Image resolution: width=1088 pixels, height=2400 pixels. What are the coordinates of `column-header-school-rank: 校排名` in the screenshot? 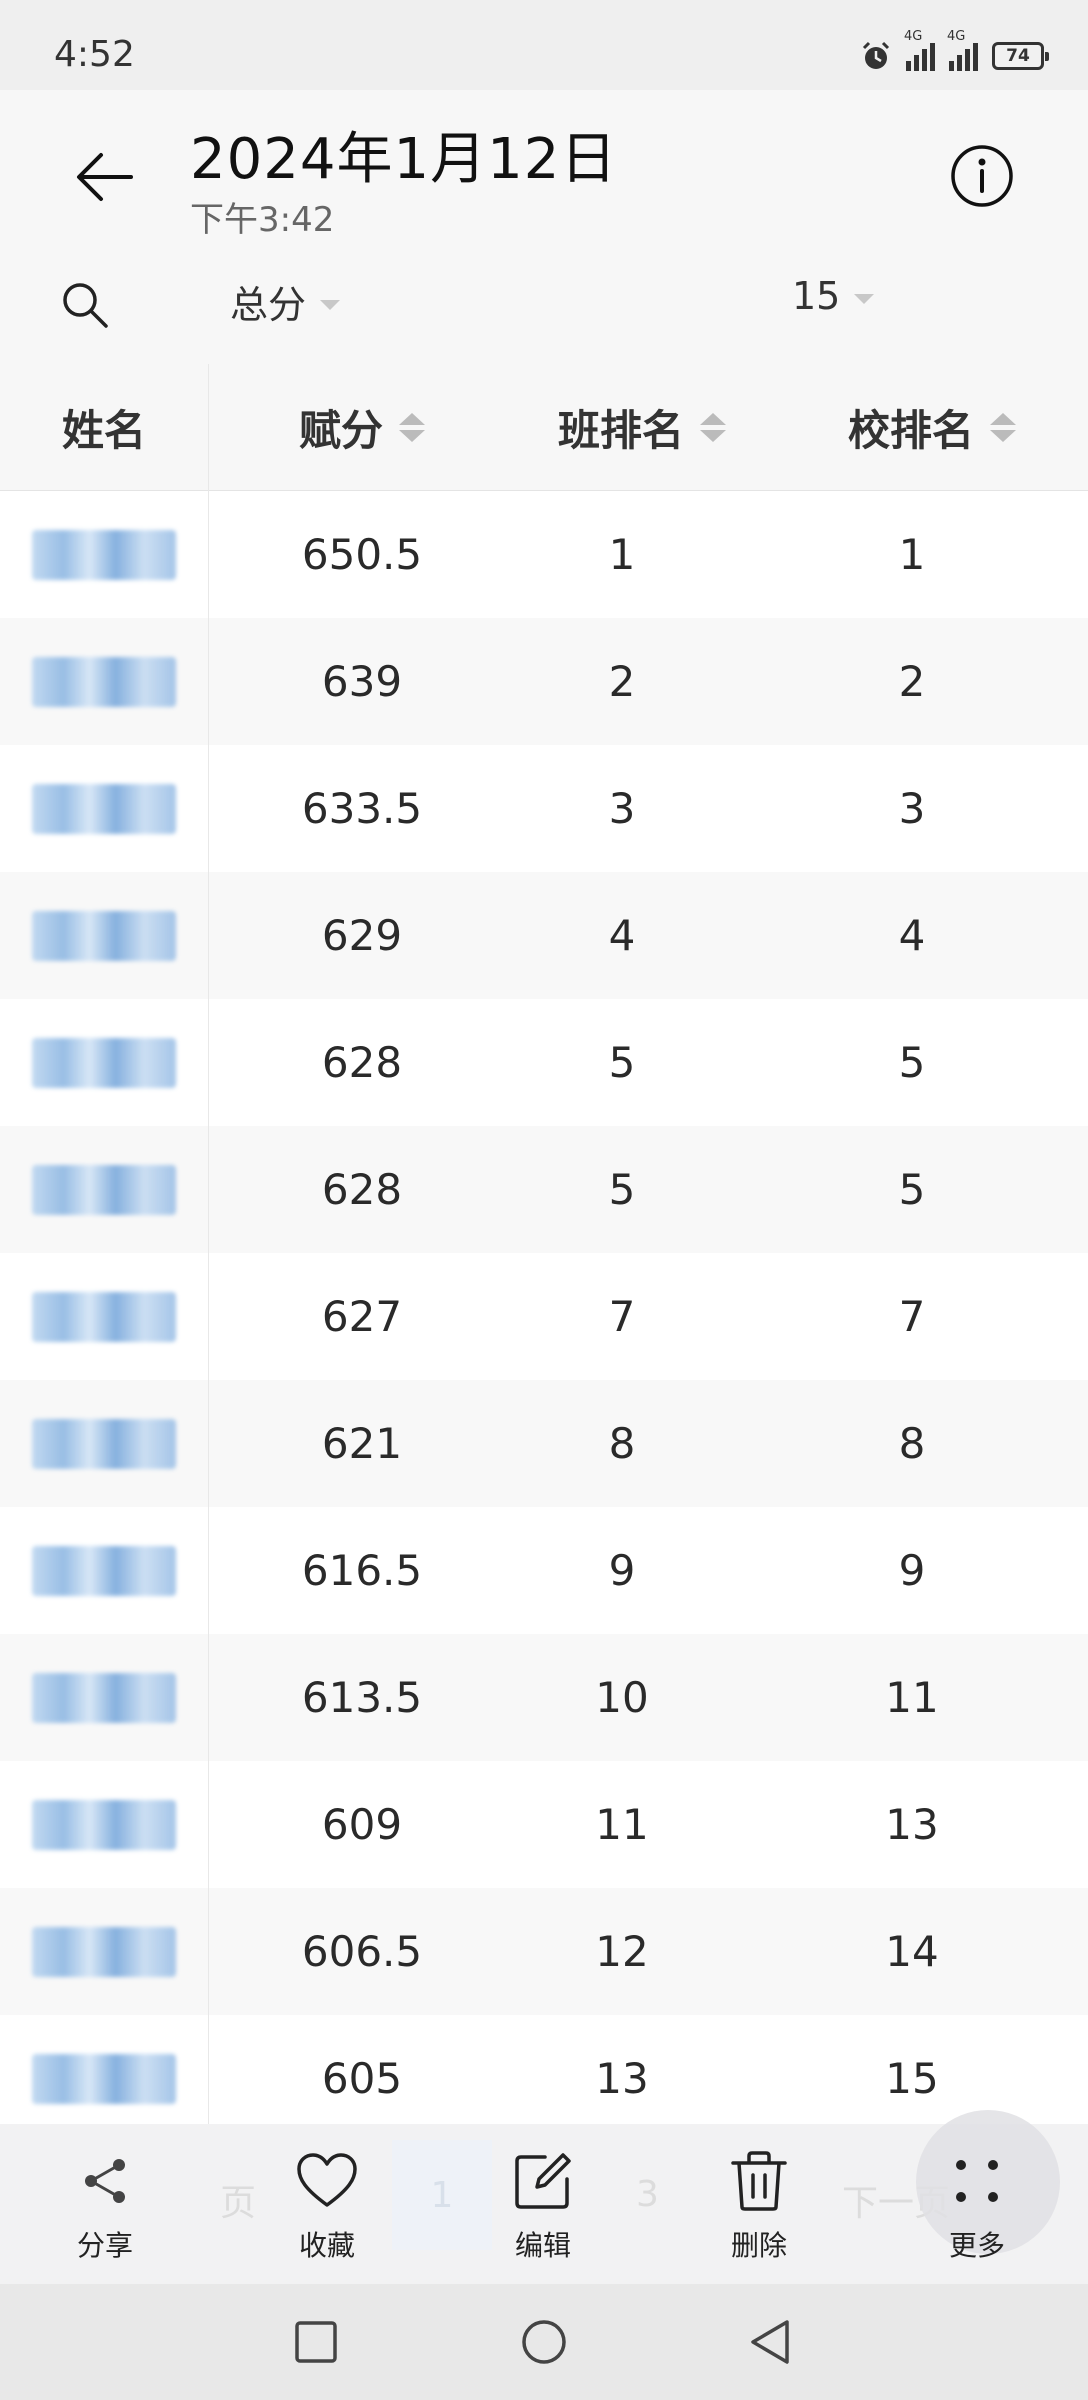 It's located at (932, 427).